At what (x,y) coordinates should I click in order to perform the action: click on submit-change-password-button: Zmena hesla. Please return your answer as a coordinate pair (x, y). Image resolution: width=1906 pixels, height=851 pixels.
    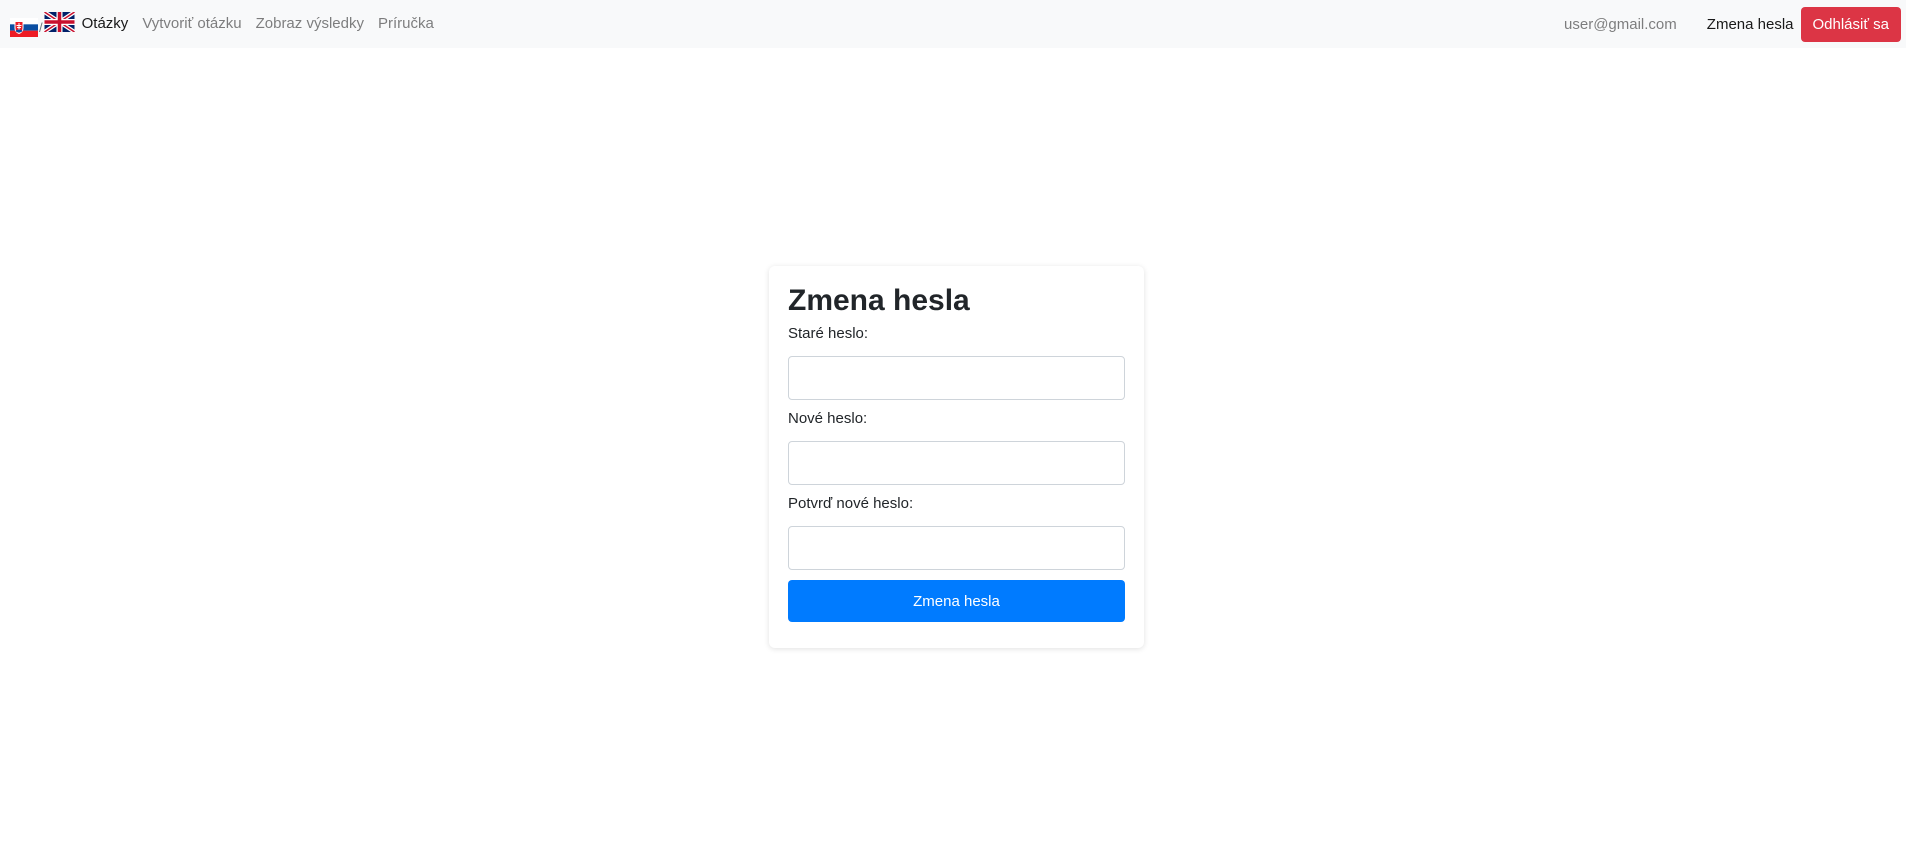
    Looking at the image, I should click on (956, 601).